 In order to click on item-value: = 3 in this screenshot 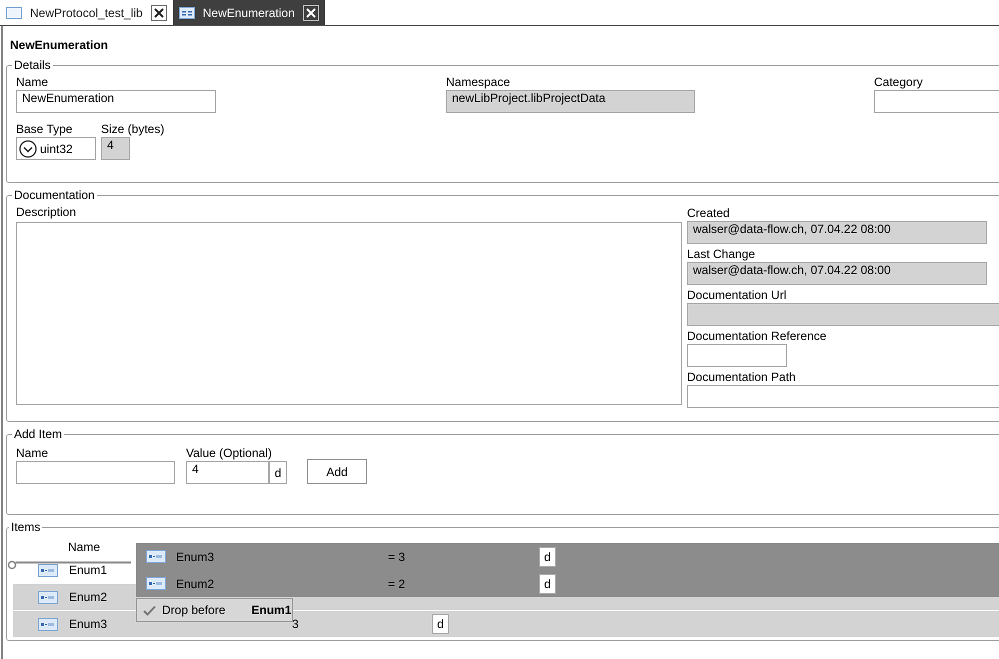, I will do `click(397, 557)`.